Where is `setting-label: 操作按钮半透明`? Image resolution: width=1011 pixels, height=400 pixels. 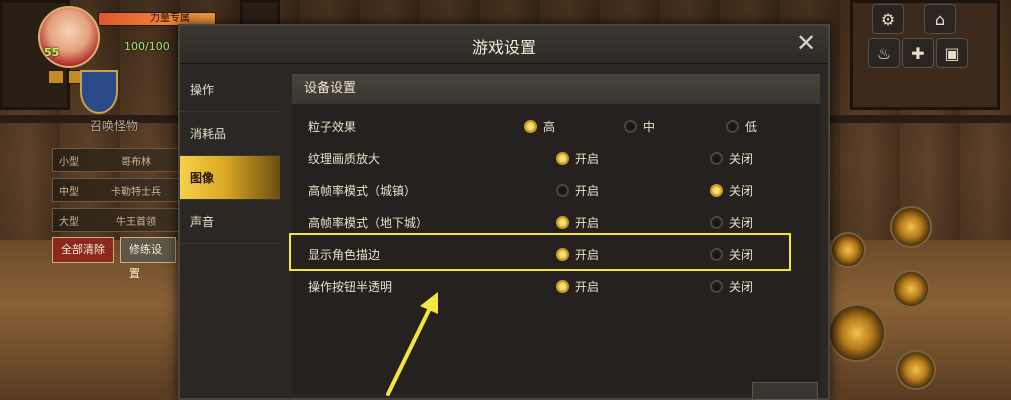 setting-label: 操作按钮半透明 is located at coordinates (350, 287).